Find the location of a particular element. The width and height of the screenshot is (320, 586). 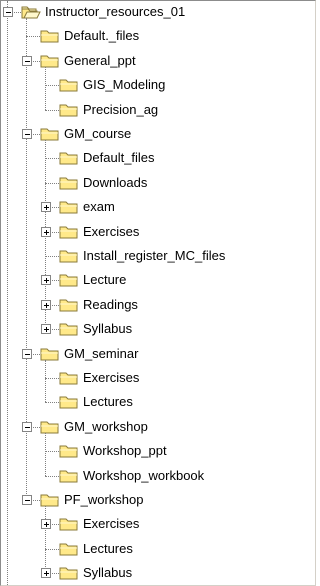

tree-node-label: Lecture is located at coordinates (104, 280).